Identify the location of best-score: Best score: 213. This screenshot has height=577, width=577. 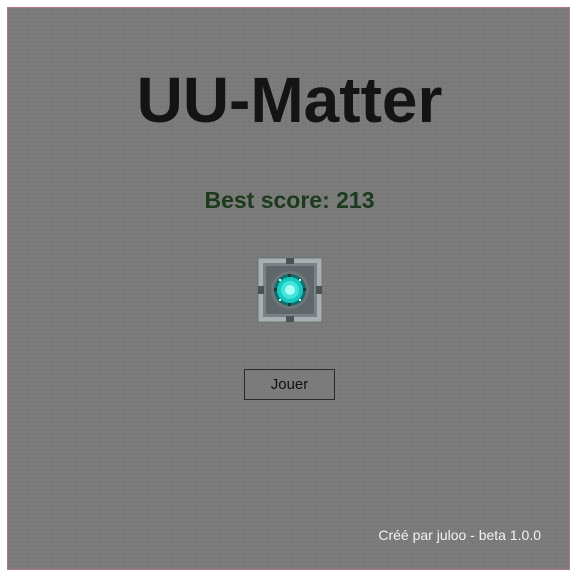
(289, 200).